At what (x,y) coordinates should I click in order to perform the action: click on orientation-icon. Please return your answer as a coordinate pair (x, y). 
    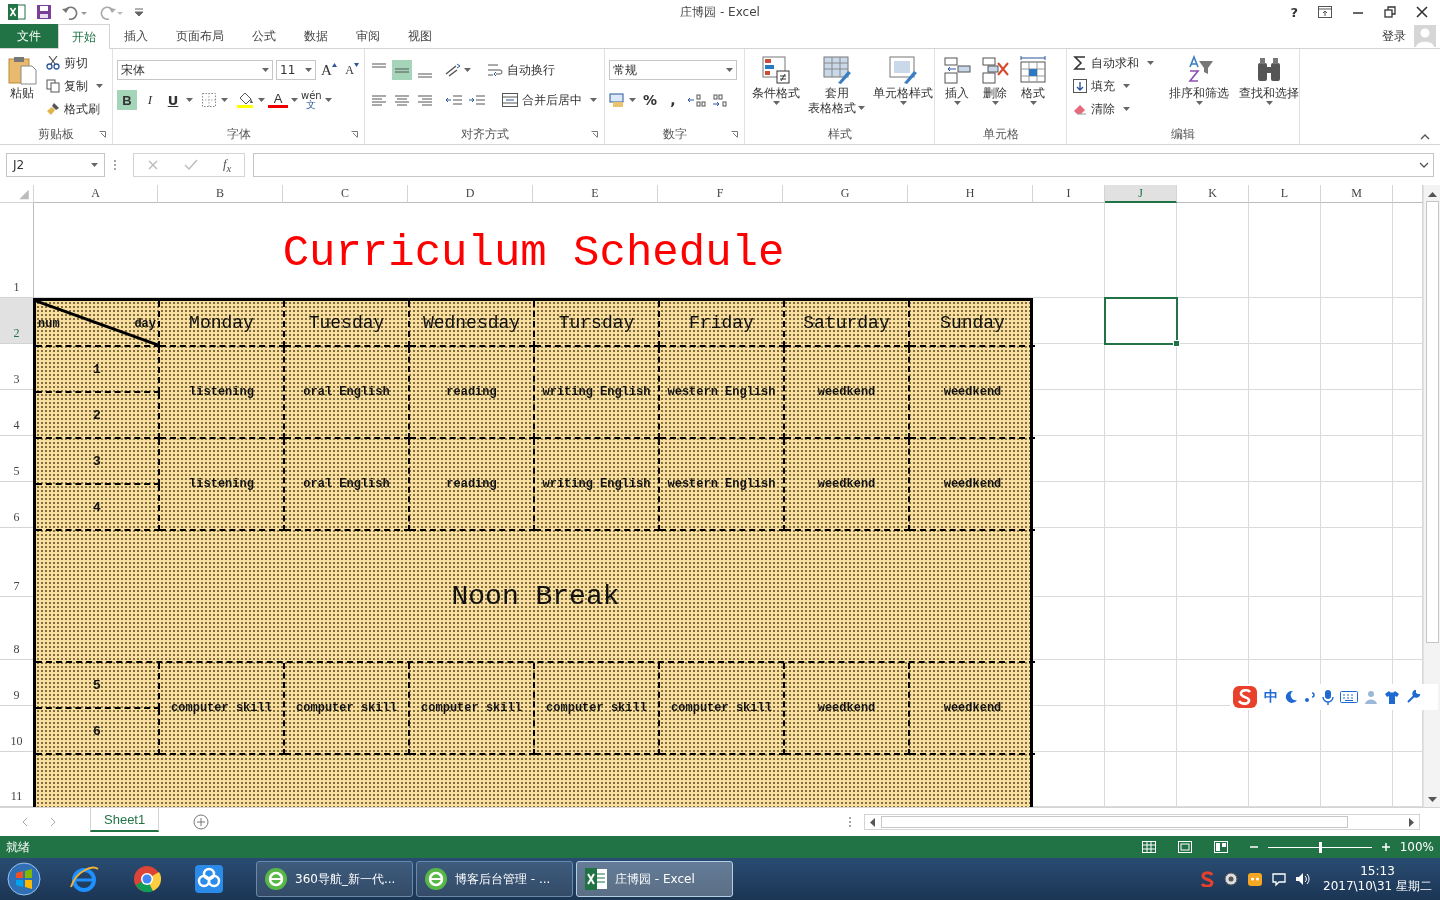
    Looking at the image, I should click on (458, 70).